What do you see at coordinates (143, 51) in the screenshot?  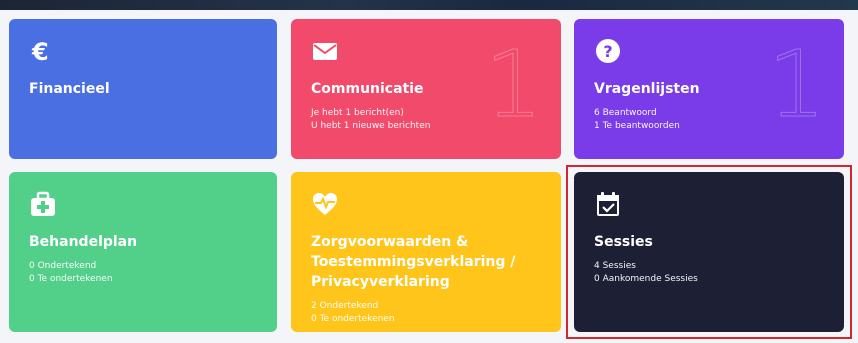 I see `euro-icon: €` at bounding box center [143, 51].